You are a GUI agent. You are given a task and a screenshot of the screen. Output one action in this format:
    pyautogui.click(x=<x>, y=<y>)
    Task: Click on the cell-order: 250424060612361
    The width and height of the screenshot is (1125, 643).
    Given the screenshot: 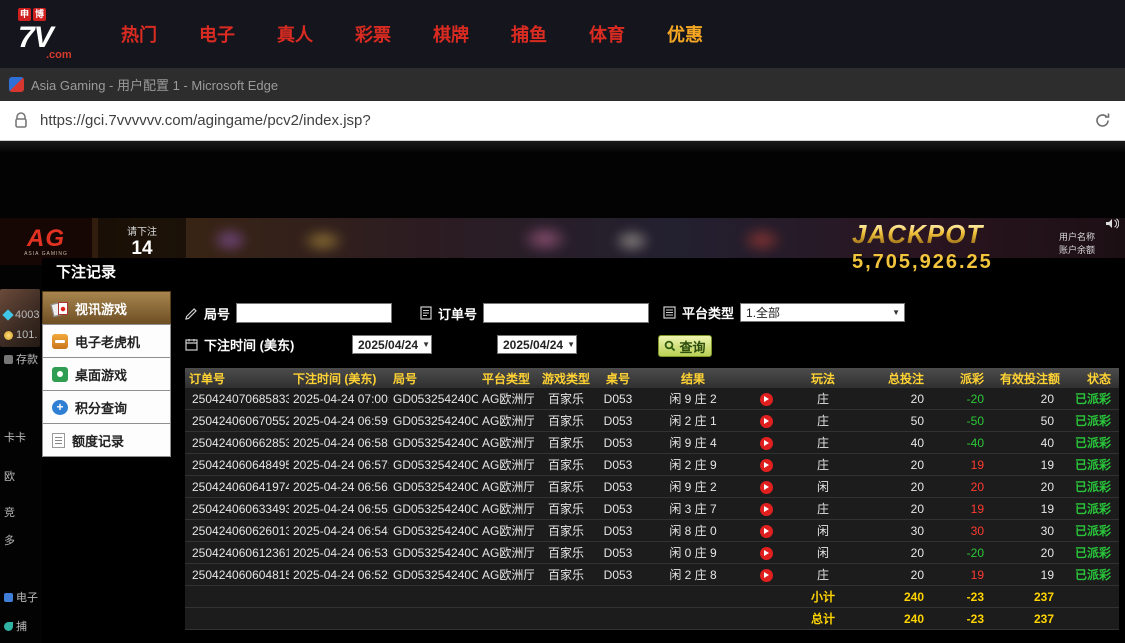 What is the action you would take?
    pyautogui.click(x=237, y=552)
    